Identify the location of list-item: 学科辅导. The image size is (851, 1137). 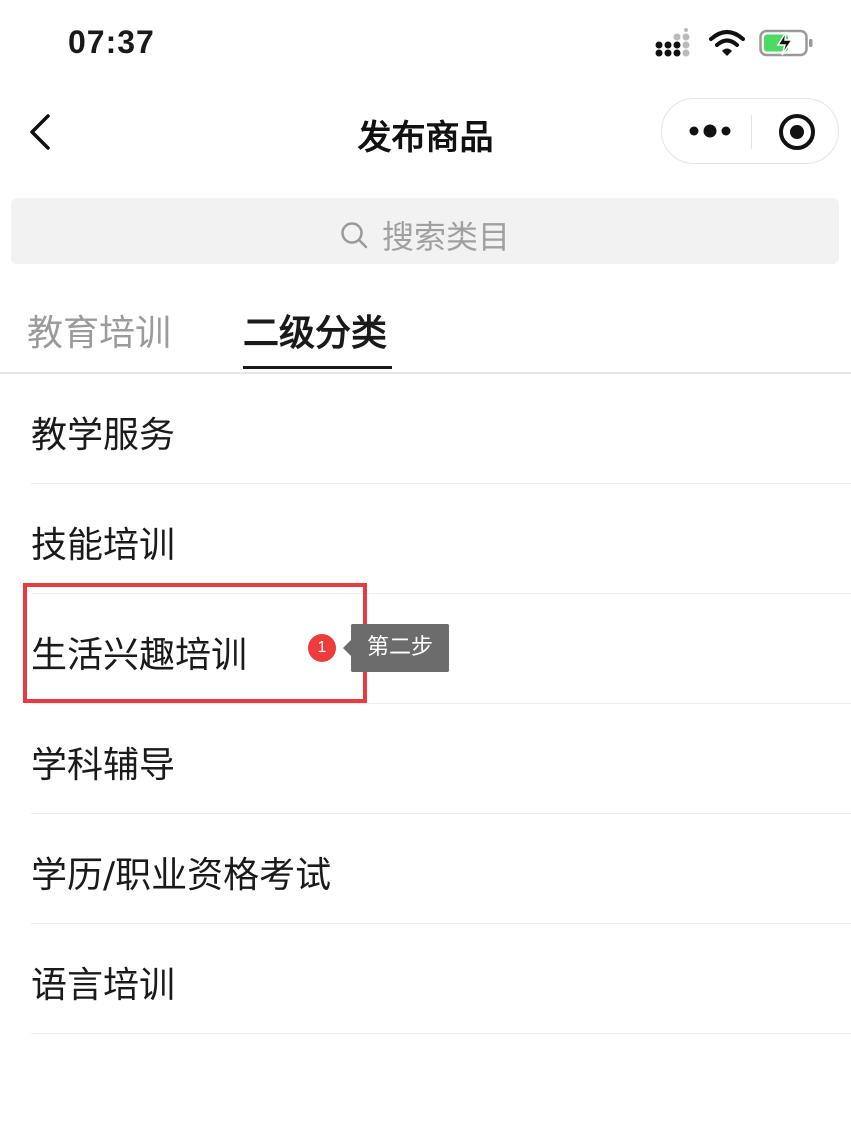
(425, 759).